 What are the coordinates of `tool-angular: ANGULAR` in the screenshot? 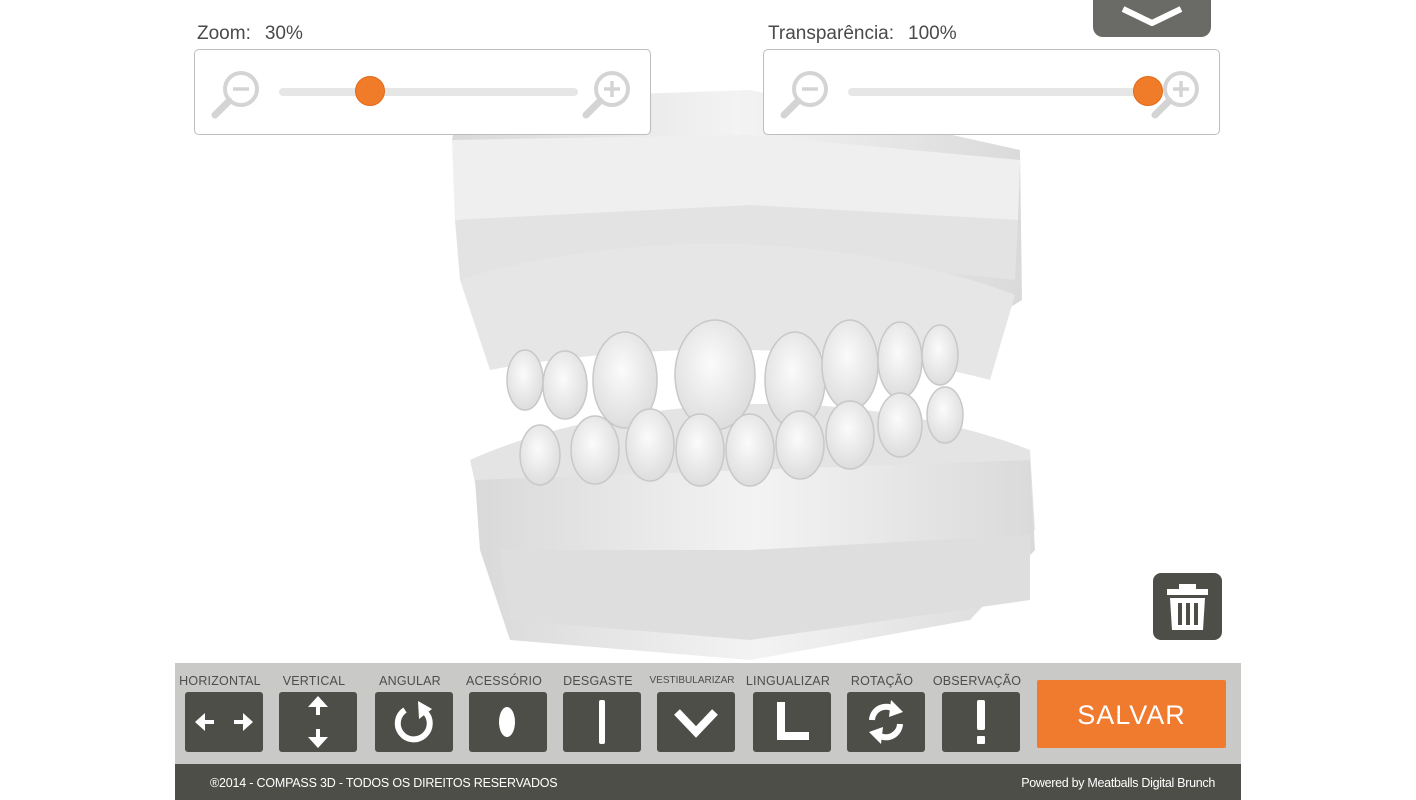 It's located at (410, 713).